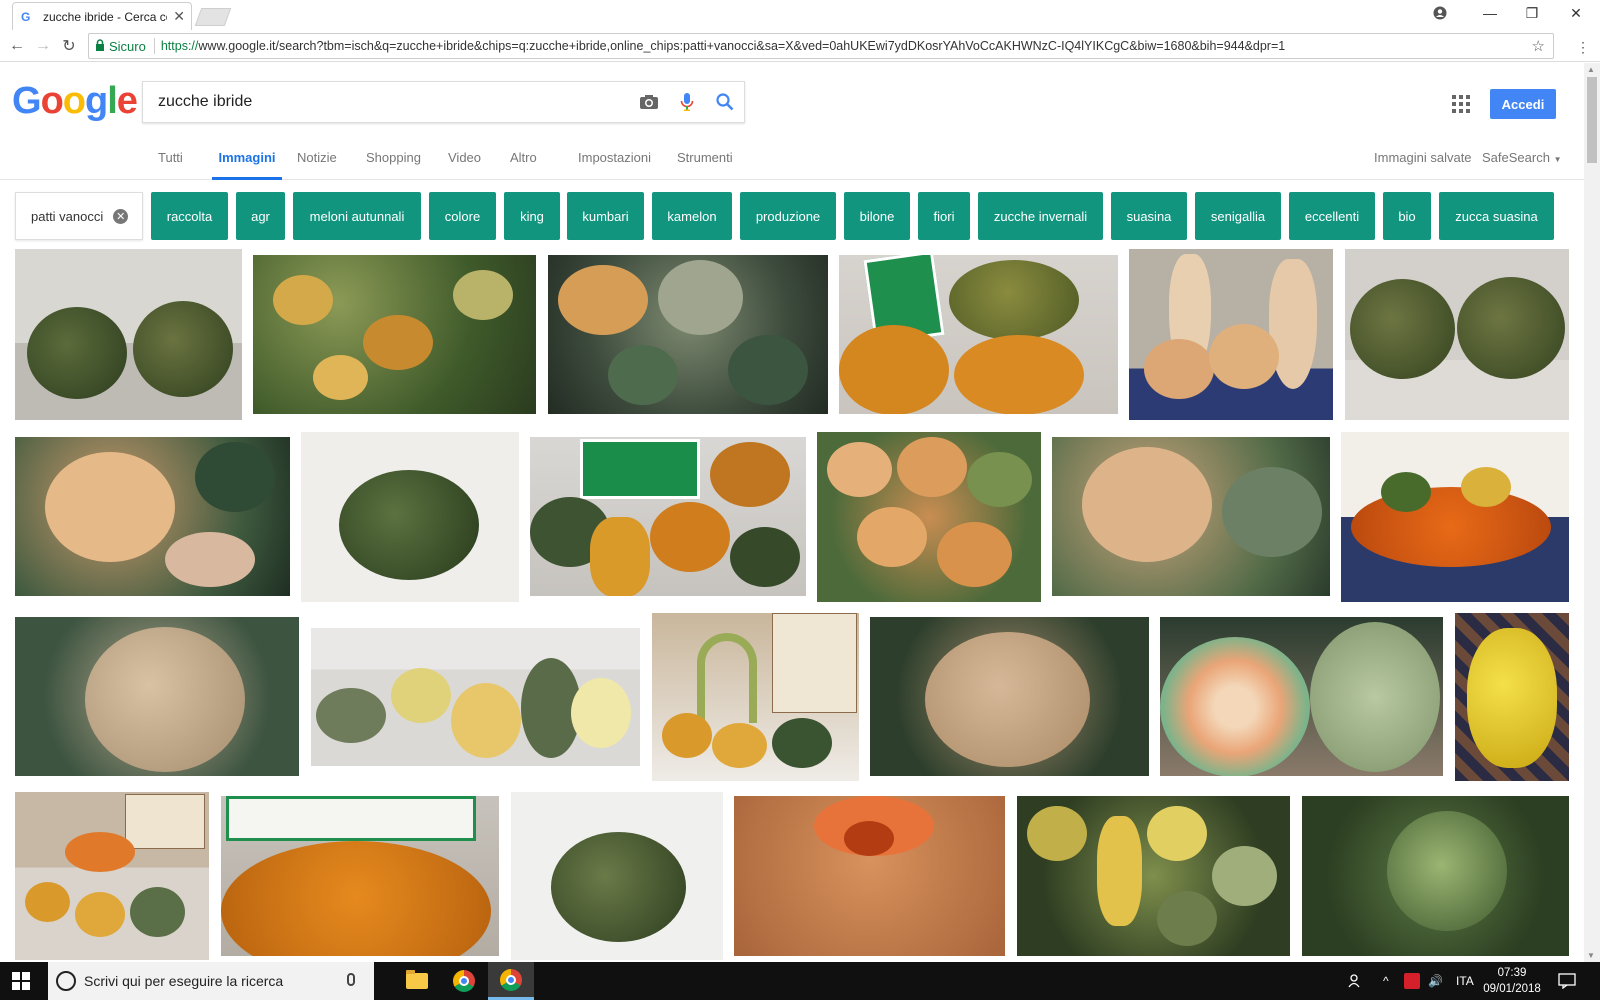 The width and height of the screenshot is (1600, 1000). Describe the element at coordinates (1461, 104) in the screenshot. I see `apps-grid-icon` at that location.